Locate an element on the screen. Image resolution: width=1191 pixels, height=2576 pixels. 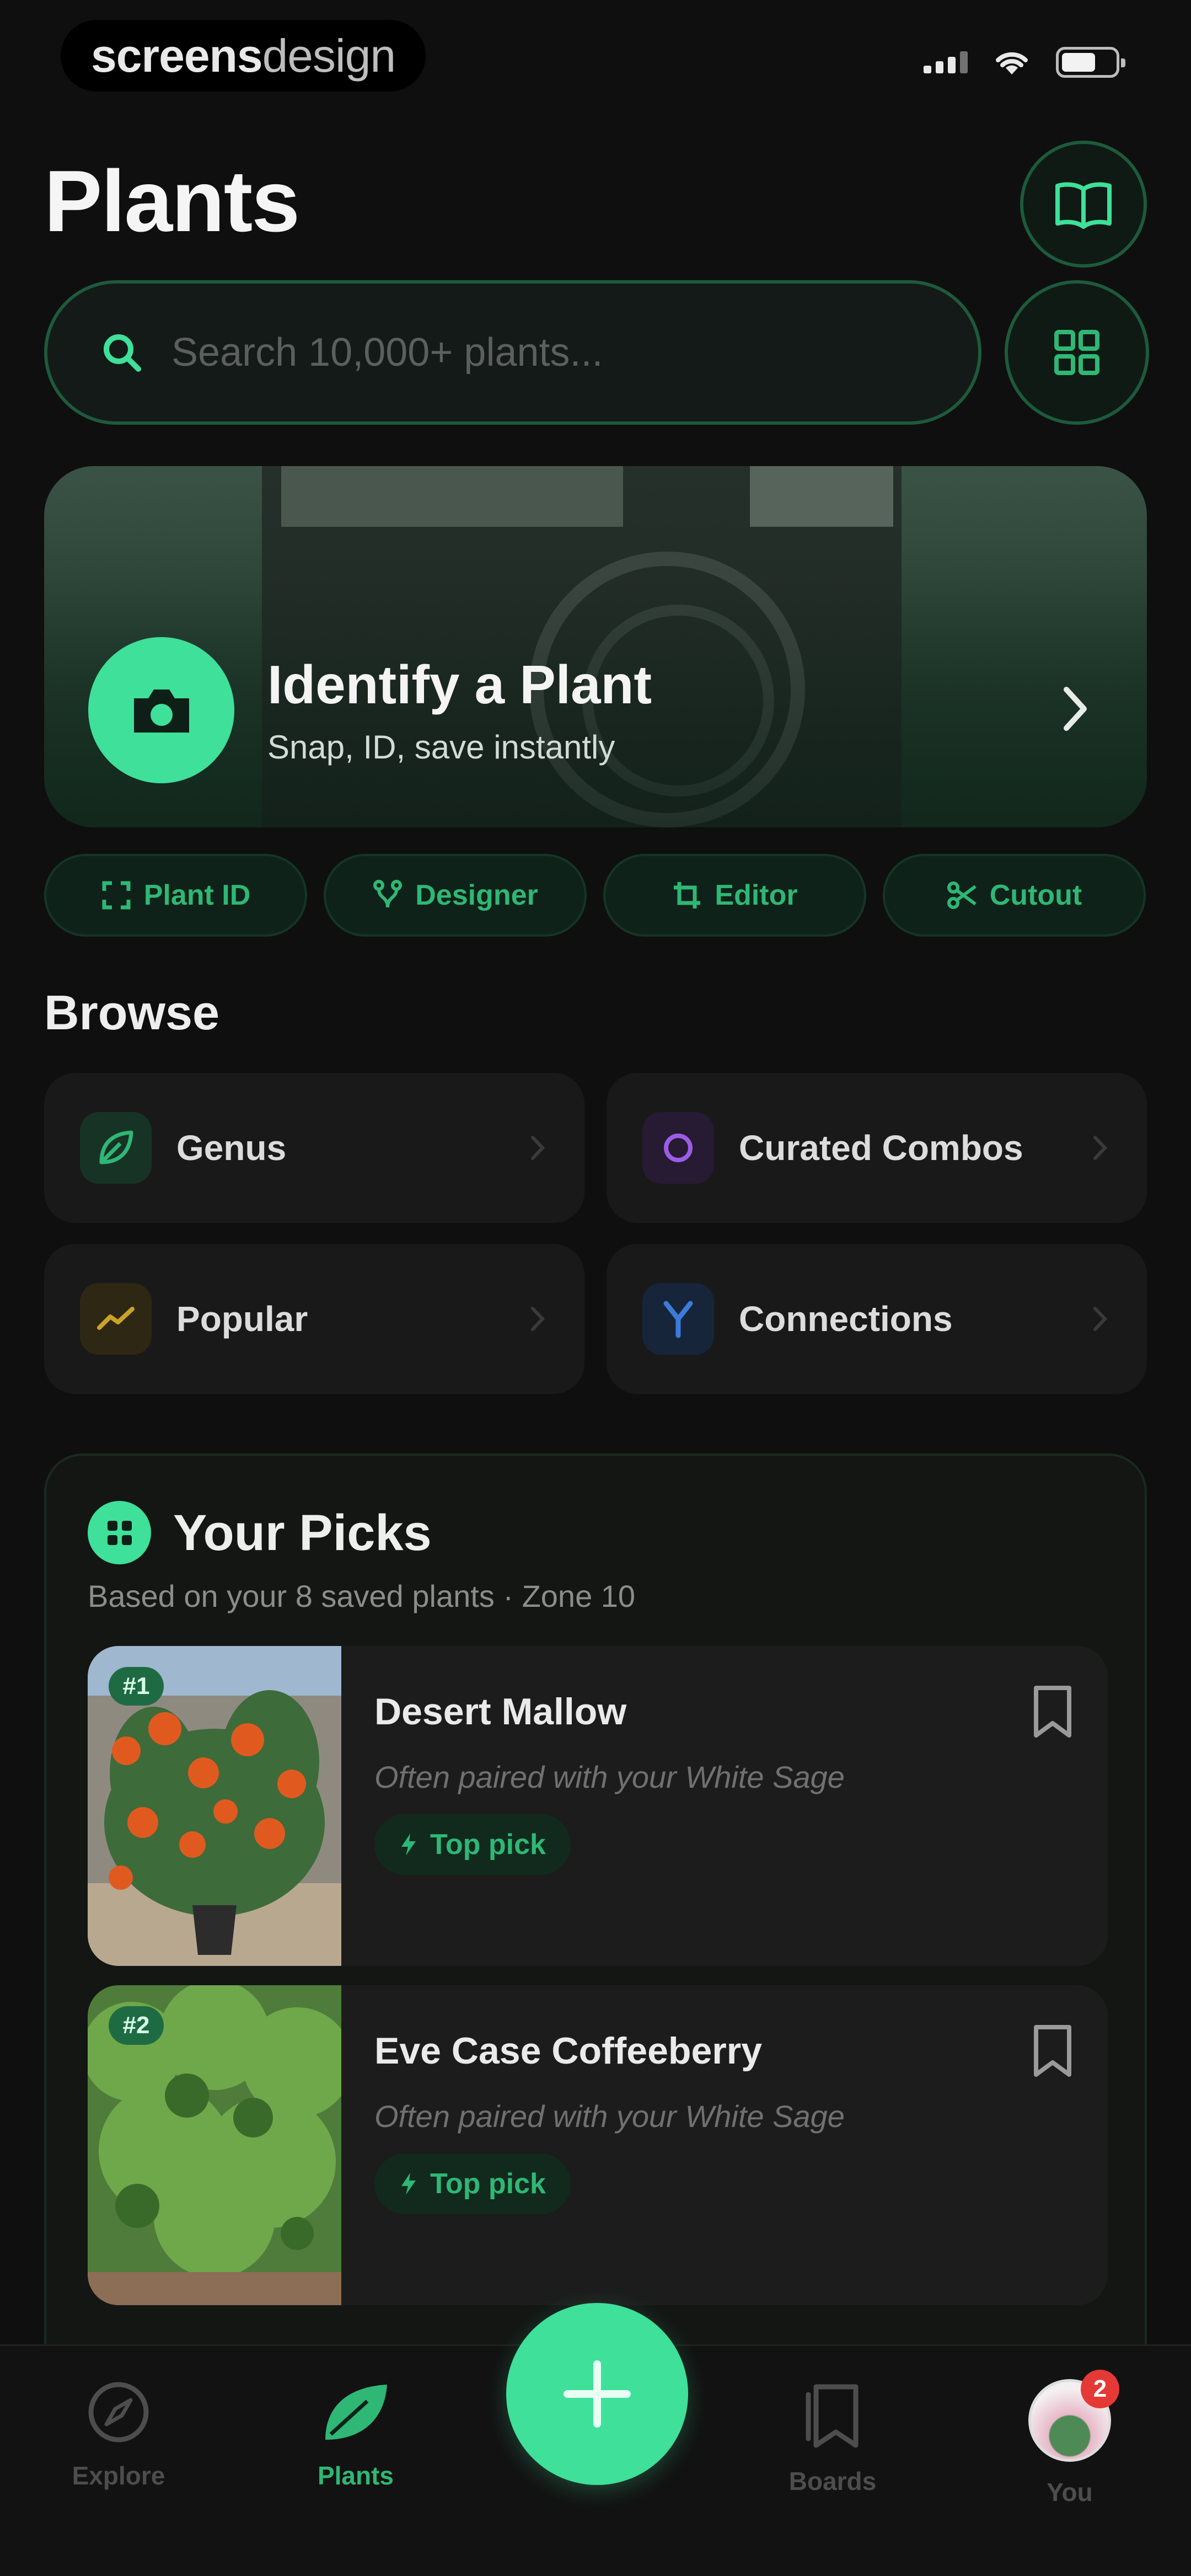
chip-cutout: Cutout is located at coordinates (1015, 895).